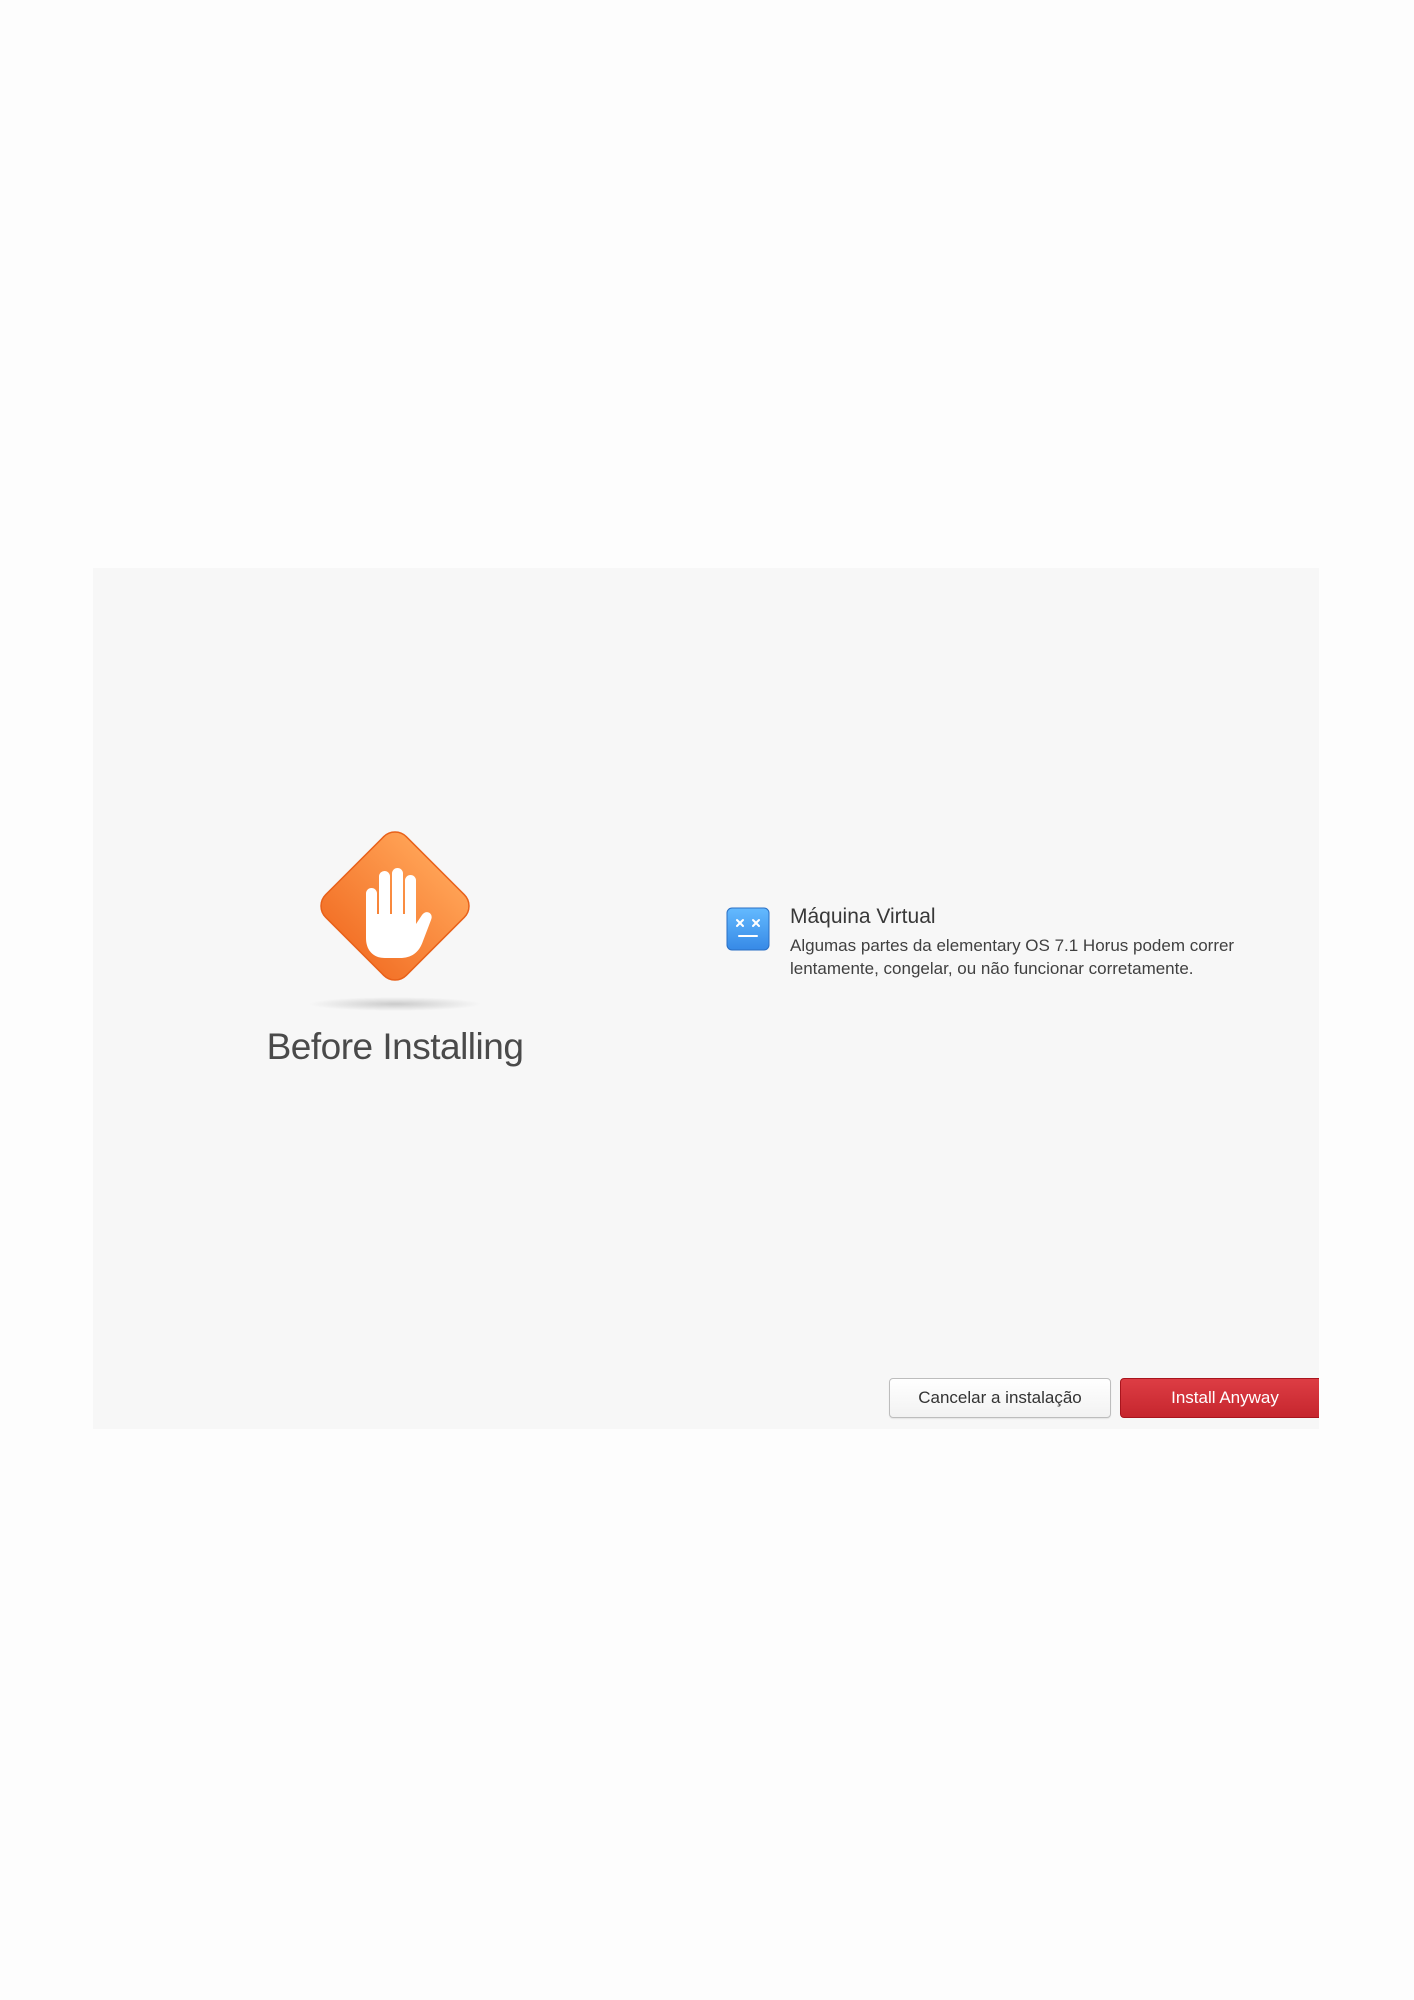  I want to click on page-title: Before Installing, so click(395, 1046).